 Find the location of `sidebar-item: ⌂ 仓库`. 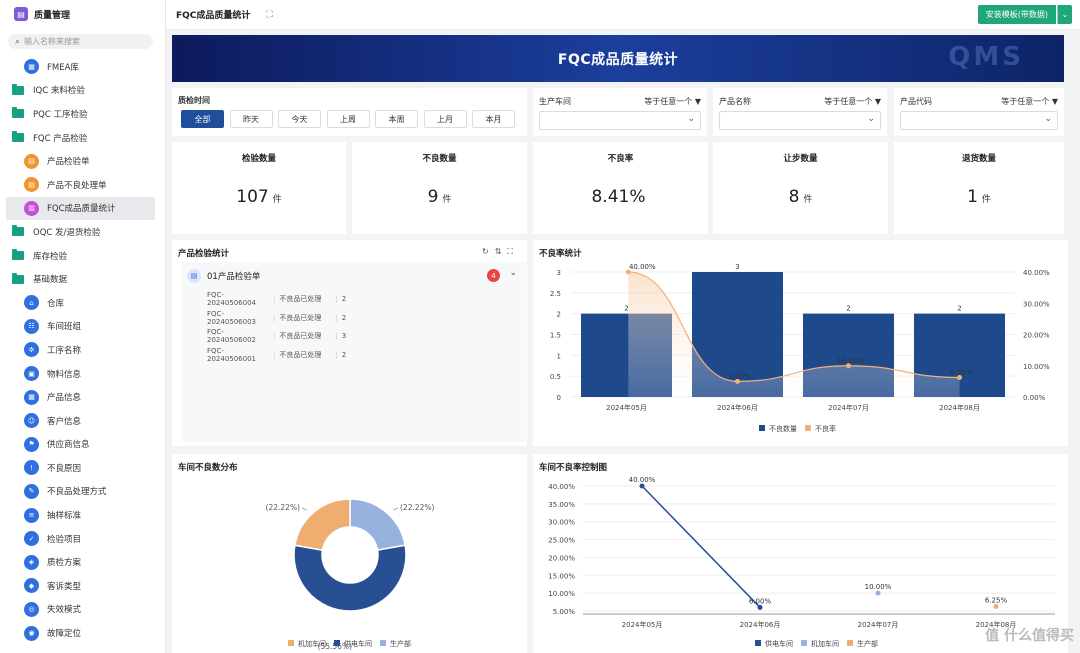

sidebar-item: ⌂ 仓库 is located at coordinates (82, 303).